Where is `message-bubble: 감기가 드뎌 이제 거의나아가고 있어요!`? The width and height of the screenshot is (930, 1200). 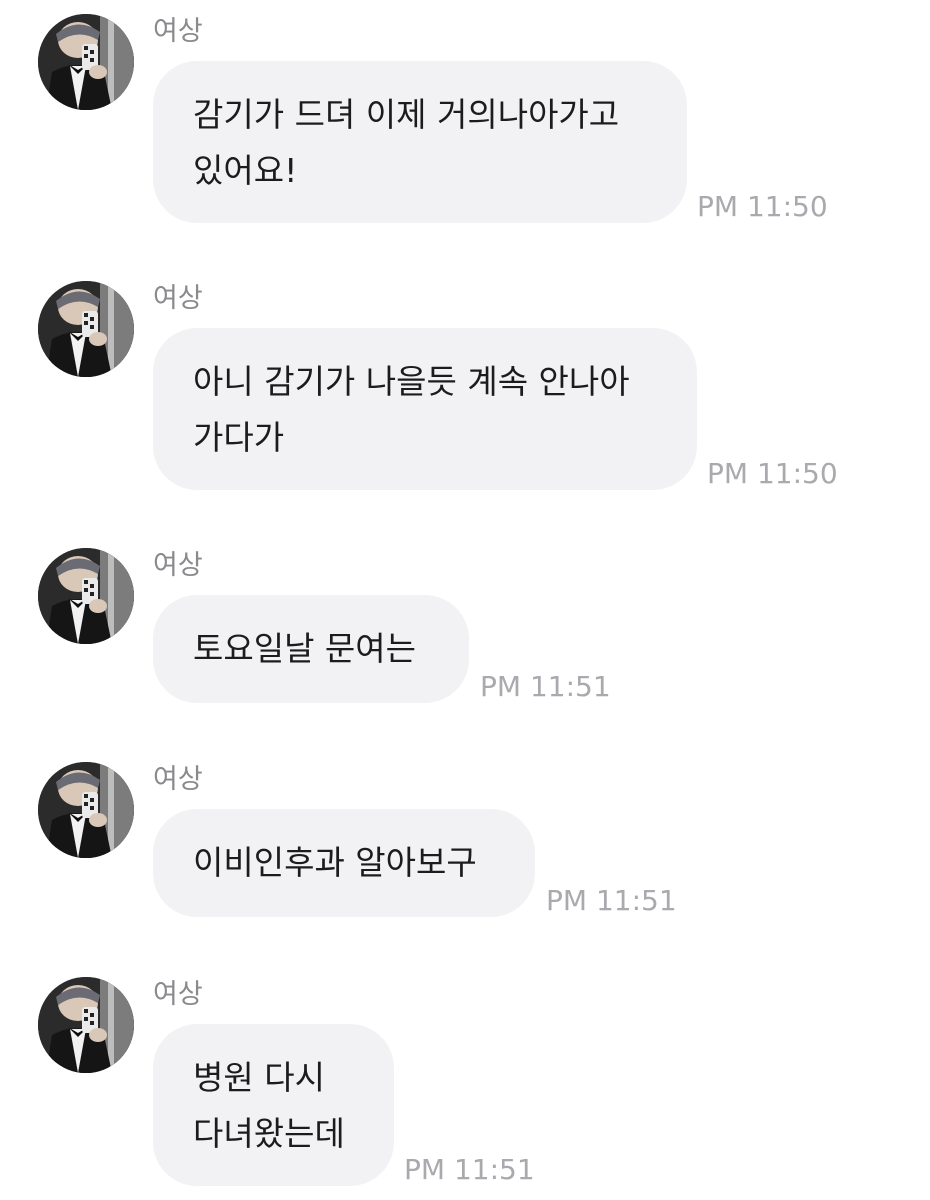 message-bubble: 감기가 드뎌 이제 거의나아가고 있어요! is located at coordinates (420, 142).